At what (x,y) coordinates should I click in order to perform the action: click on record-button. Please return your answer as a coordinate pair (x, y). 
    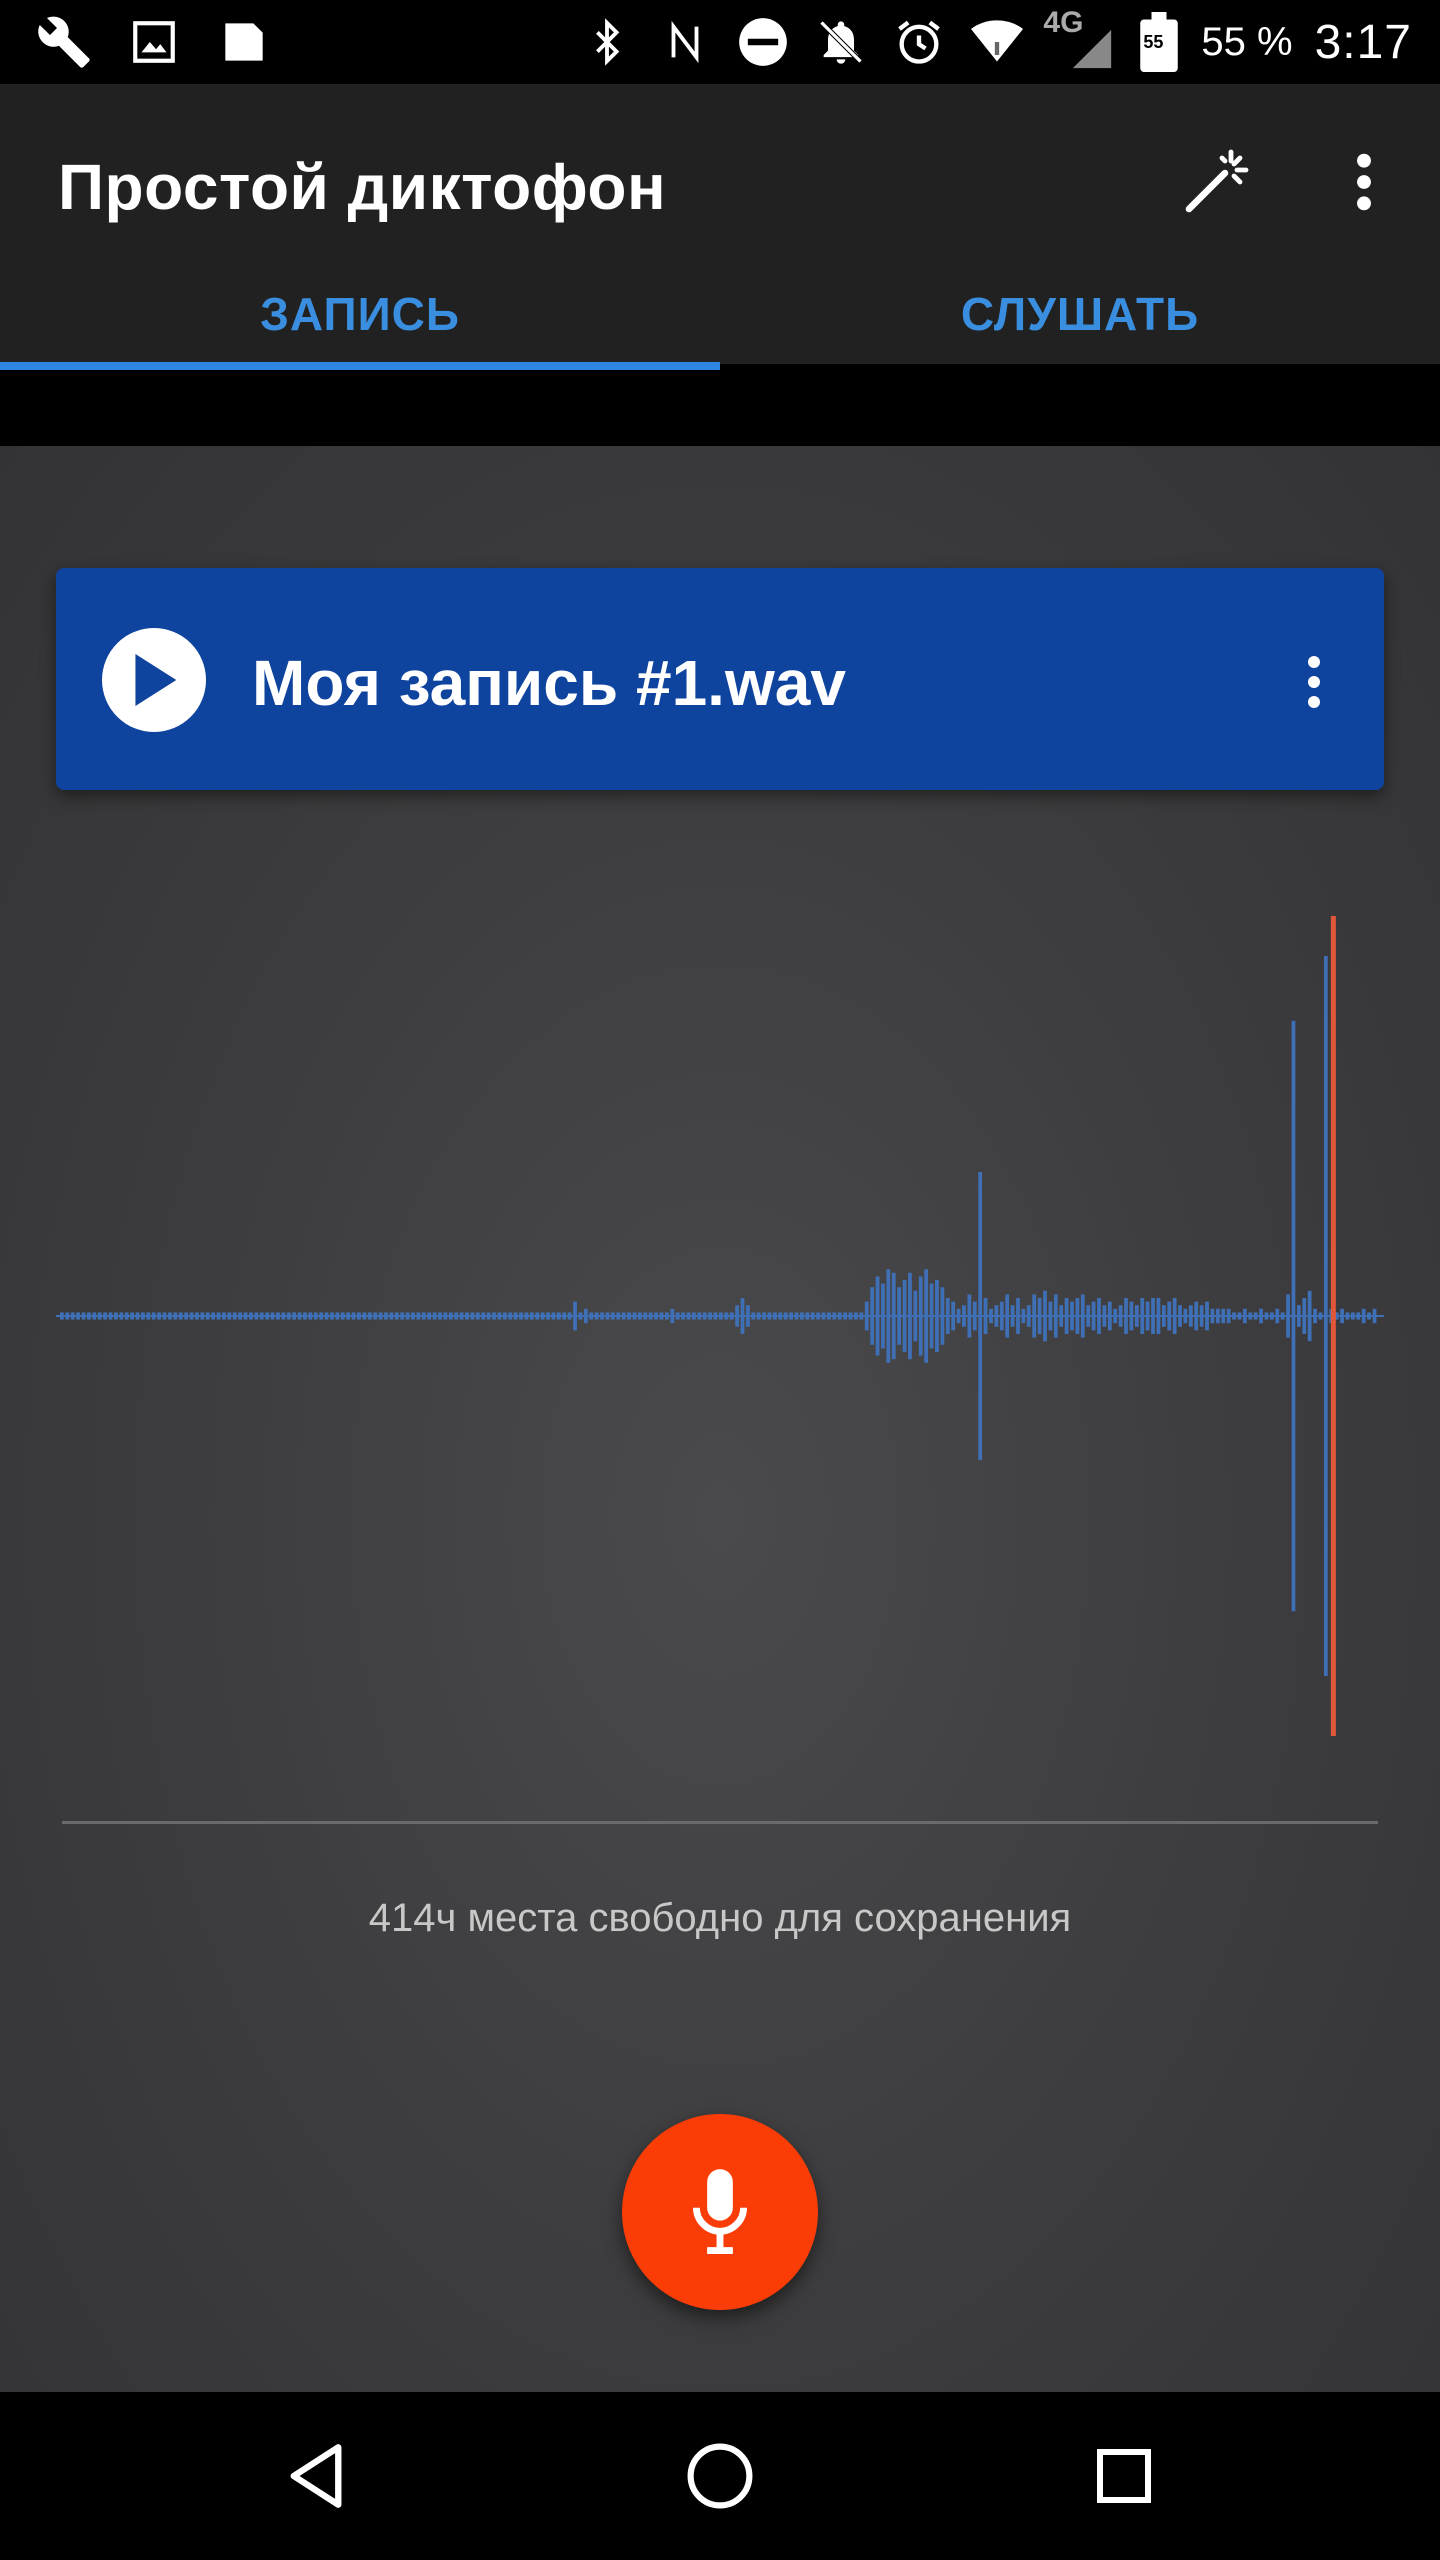
    Looking at the image, I should click on (720, 2212).